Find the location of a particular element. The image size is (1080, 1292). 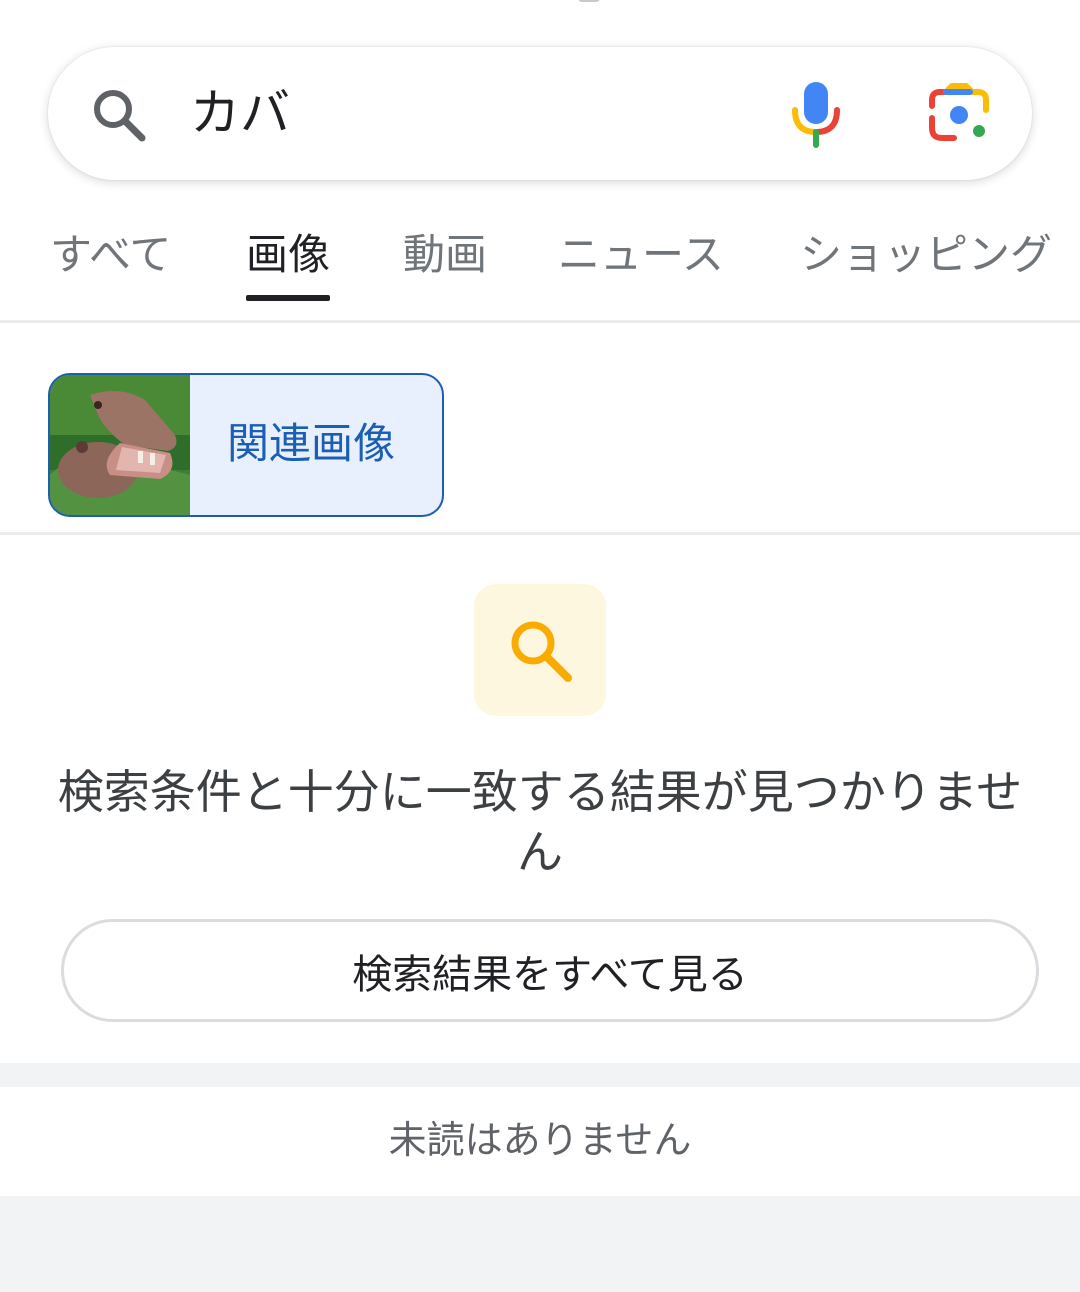

tab-all: すべて is located at coordinates (110, 255).